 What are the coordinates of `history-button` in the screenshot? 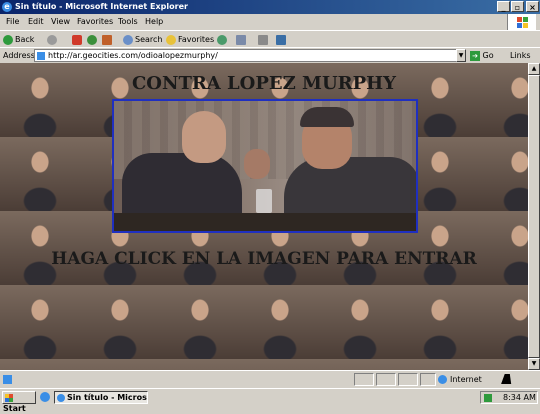 It's located at (223, 39).